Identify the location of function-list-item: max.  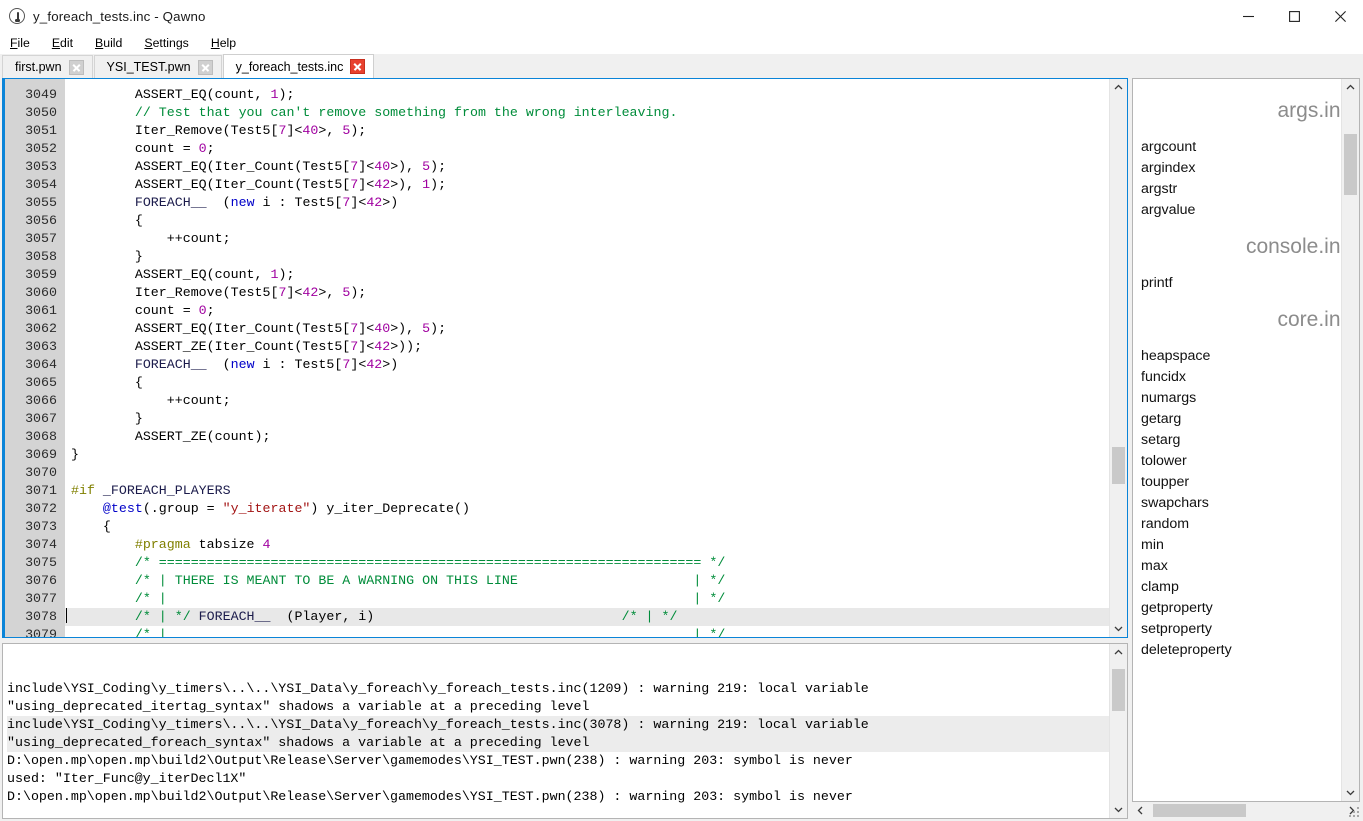
(1241, 566).